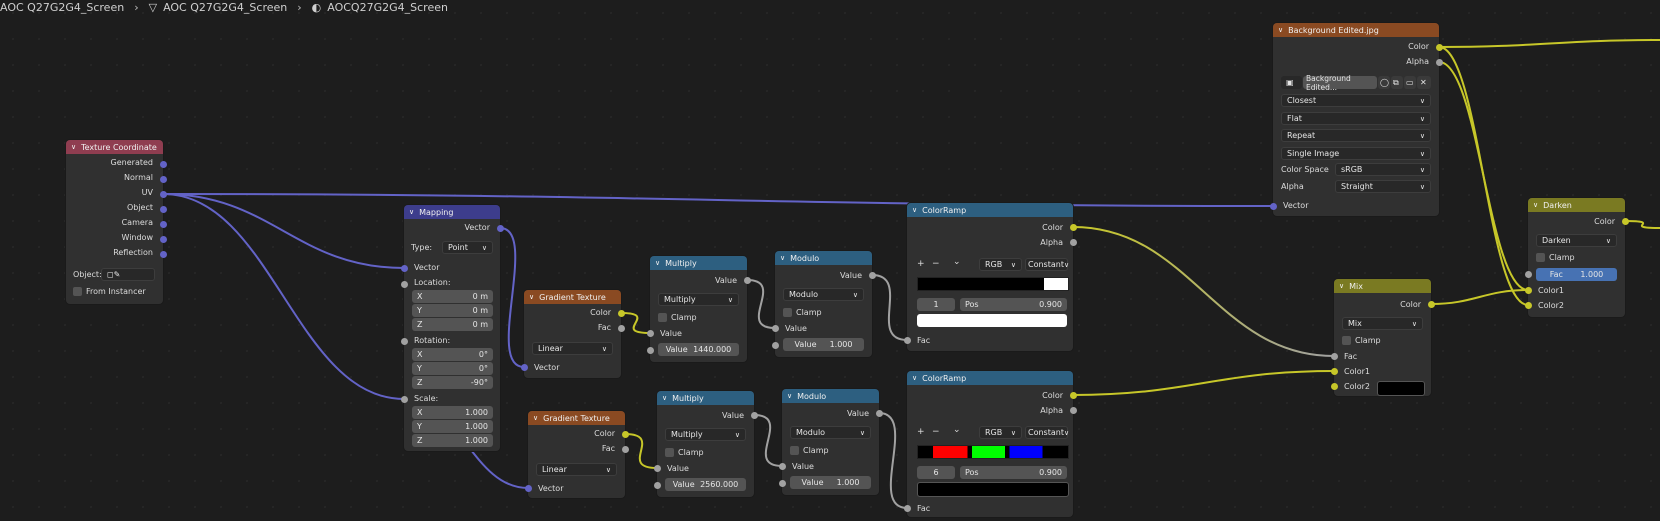  What do you see at coordinates (1382, 323) in the screenshot?
I see `blend-type-dropdown: Mix ∨` at bounding box center [1382, 323].